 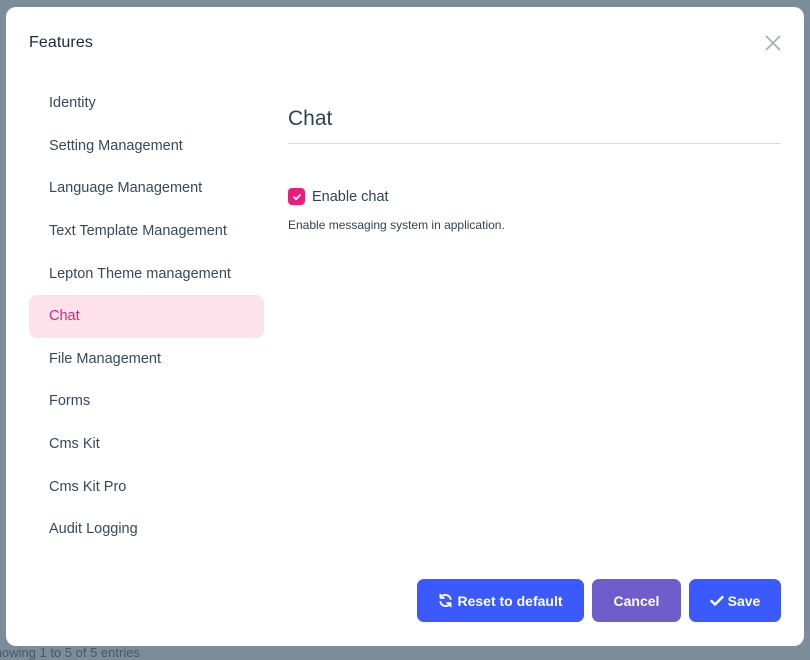 I want to click on checkmark-icon, so click(x=296, y=196).